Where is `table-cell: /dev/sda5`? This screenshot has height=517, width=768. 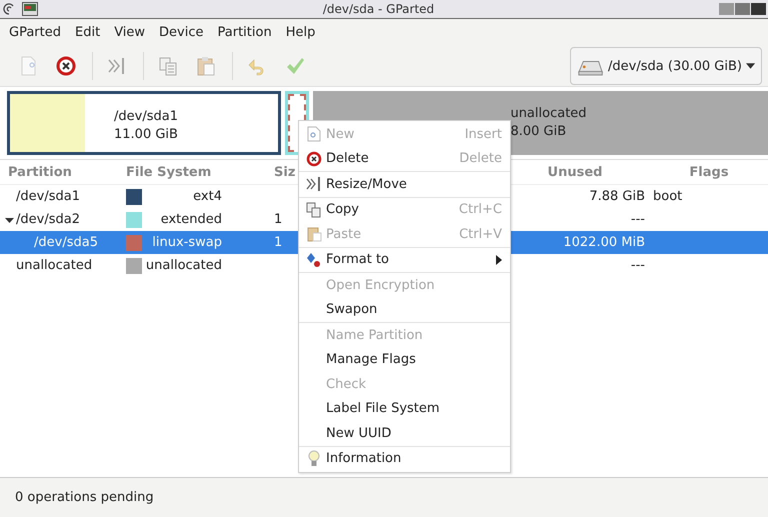
table-cell: /dev/sda5 is located at coordinates (66, 242).